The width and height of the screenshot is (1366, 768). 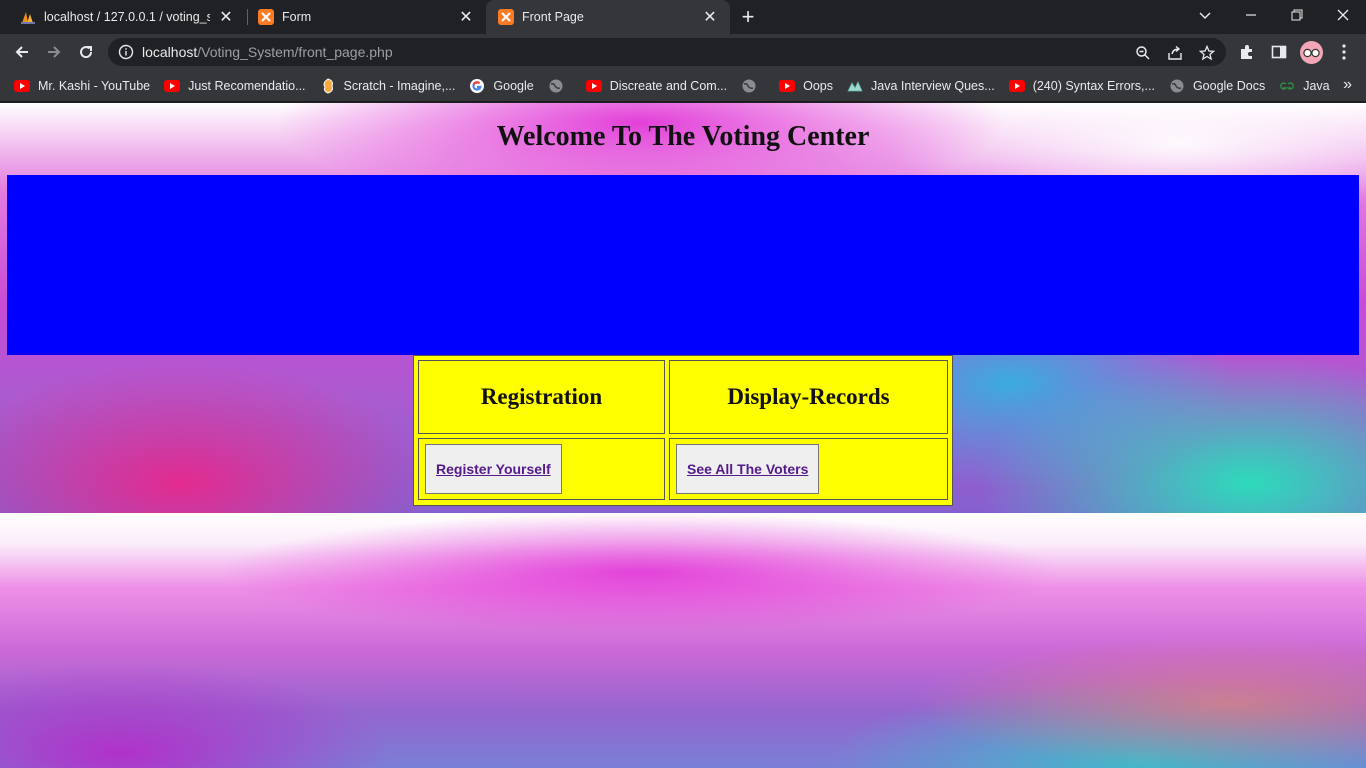 I want to click on scratch-icon, so click(x=328, y=85).